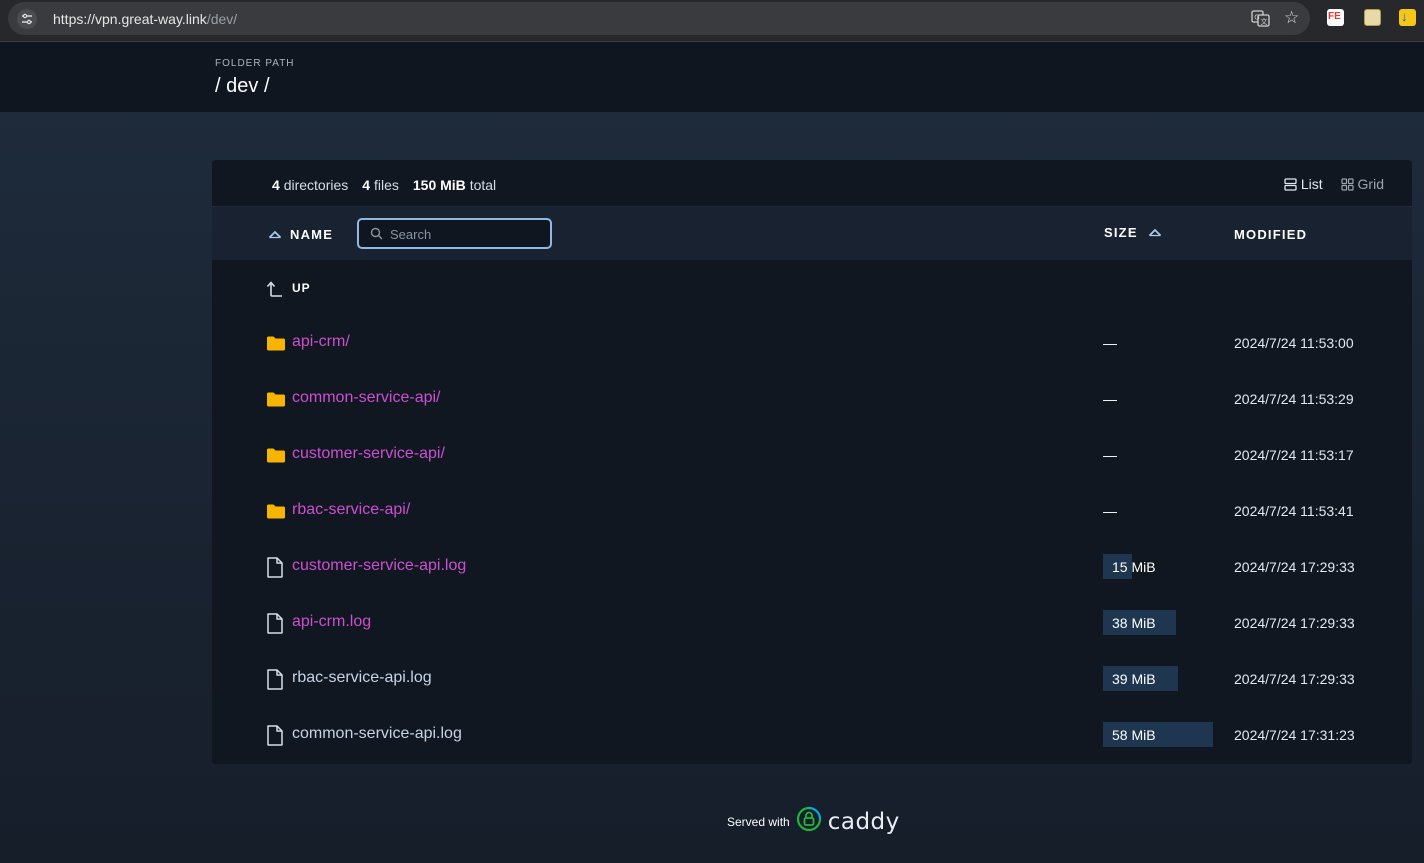 This screenshot has height=863, width=1424. I want to click on search-icon, so click(376, 233).